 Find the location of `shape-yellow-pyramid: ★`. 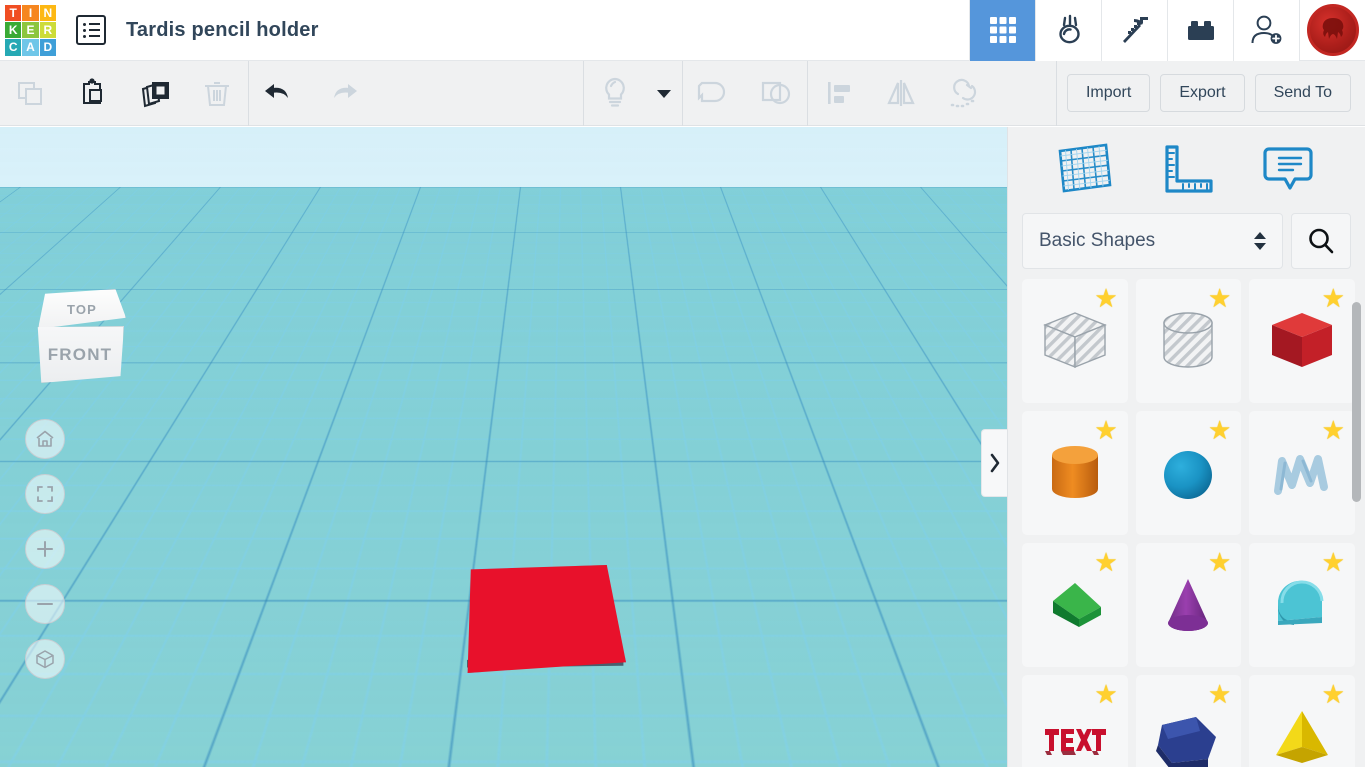

shape-yellow-pyramid: ★ is located at coordinates (1302, 721).